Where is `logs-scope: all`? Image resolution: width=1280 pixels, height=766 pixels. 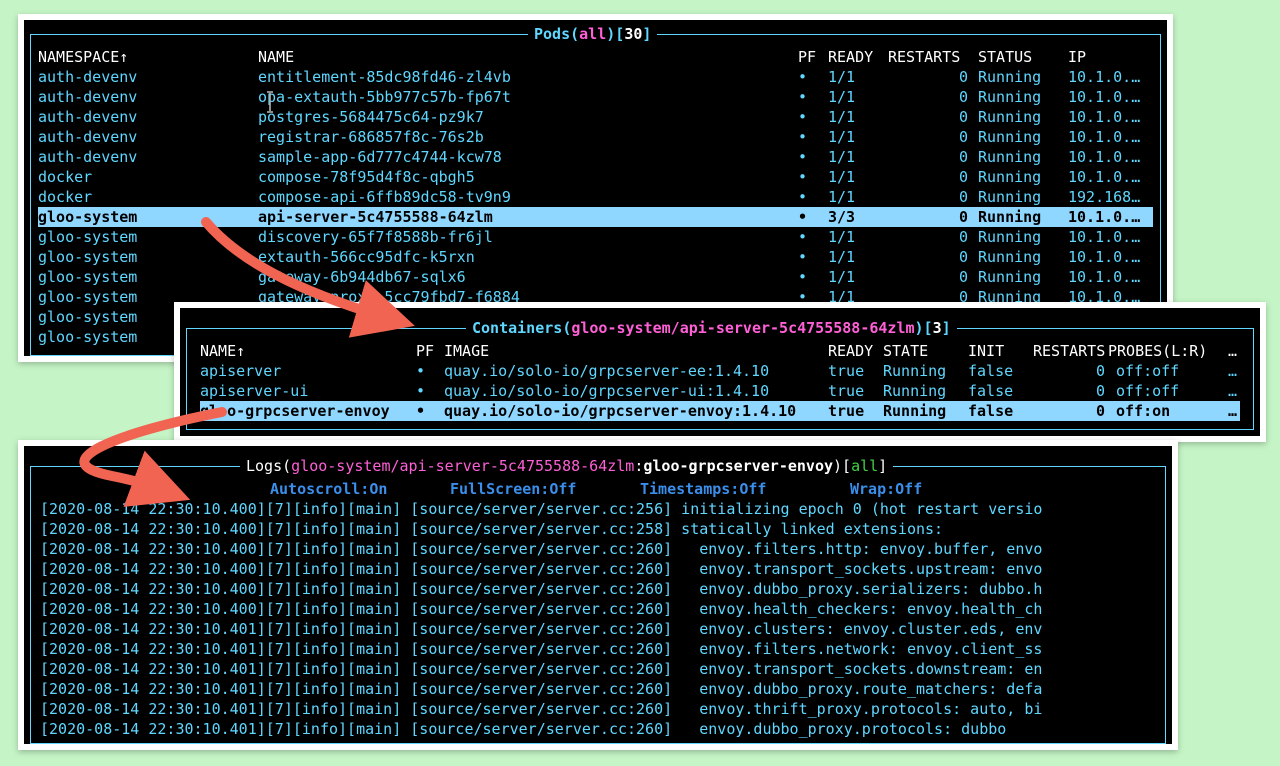
logs-scope: all is located at coordinates (865, 466).